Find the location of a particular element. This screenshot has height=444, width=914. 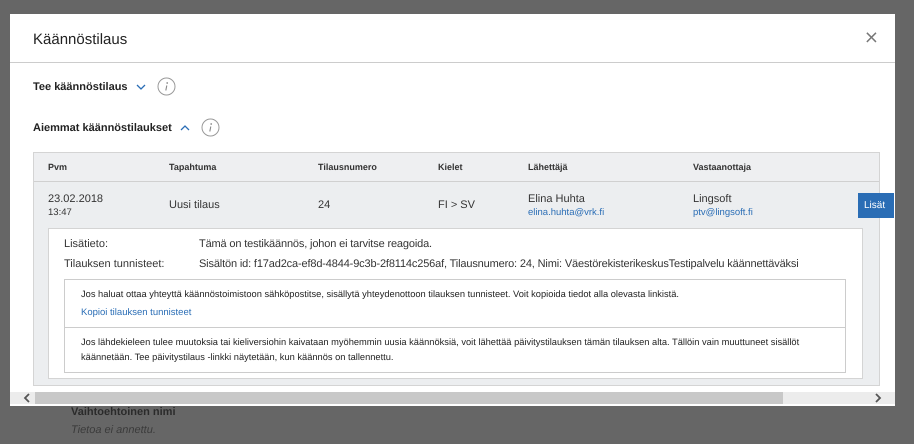

person-name: Lingsoft is located at coordinates (712, 198).